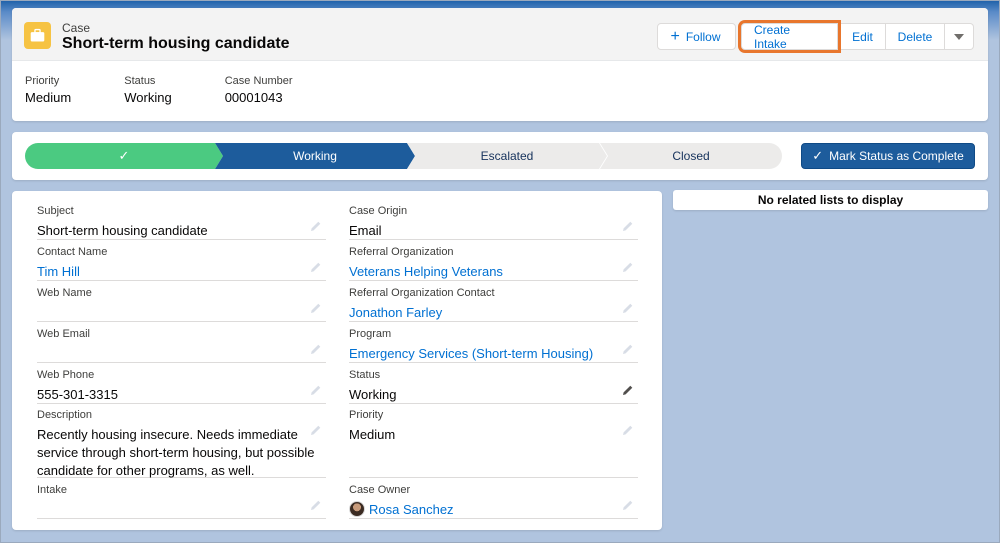  What do you see at coordinates (181, 386) in the screenshot?
I see `detail-field: Web Phone 555-301-3315` at bounding box center [181, 386].